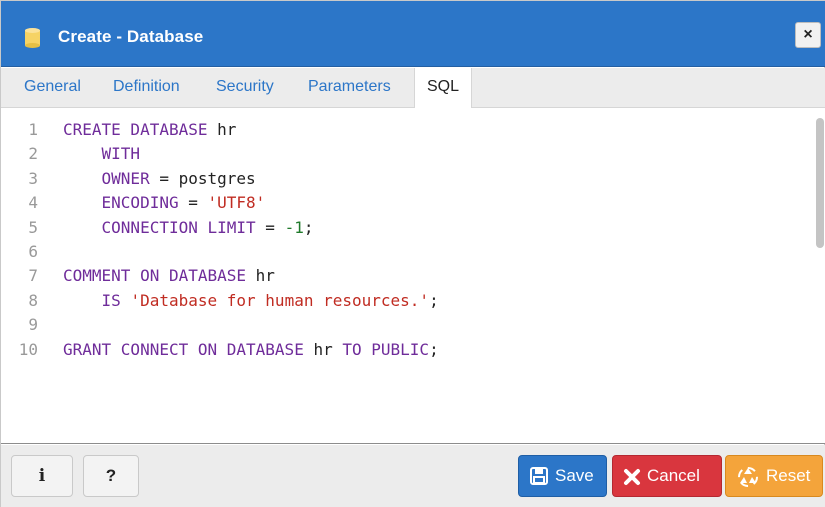  Describe the element at coordinates (33, 325) in the screenshot. I see `line-number: 9` at that location.